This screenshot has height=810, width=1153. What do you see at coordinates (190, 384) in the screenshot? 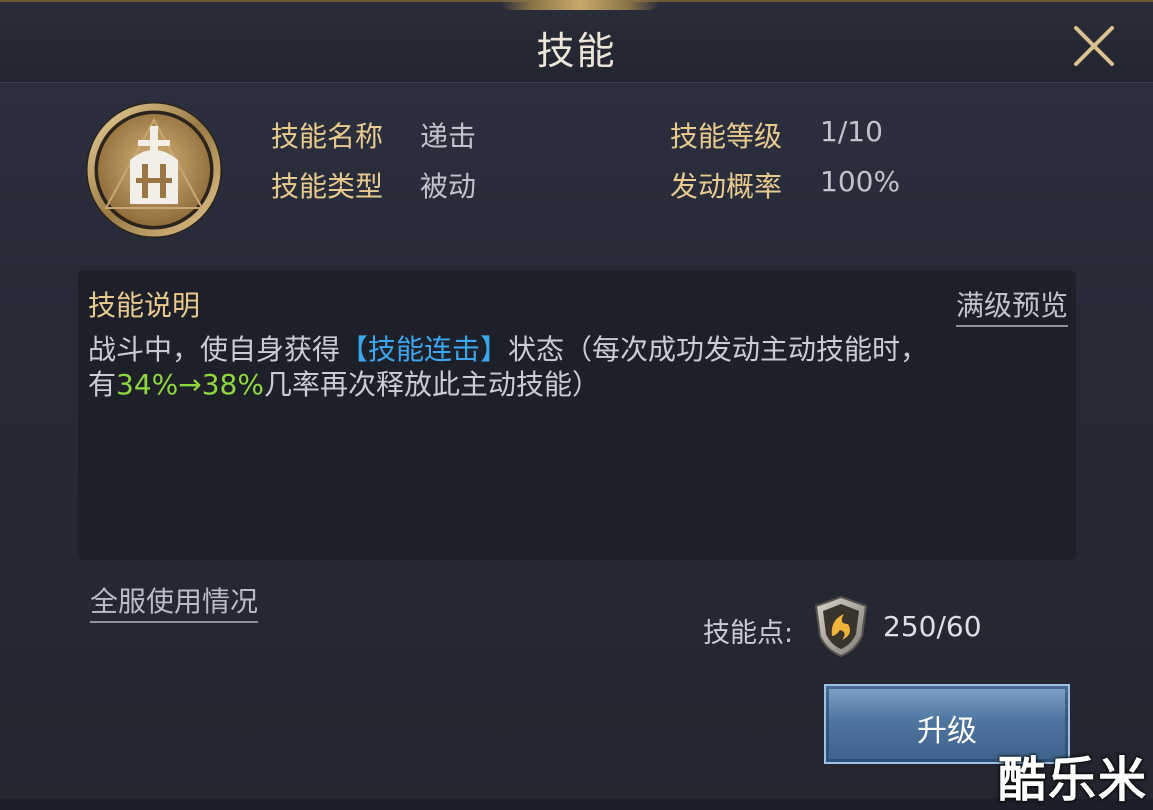
I see `chance-range-highlight: 34%→38%` at bounding box center [190, 384].